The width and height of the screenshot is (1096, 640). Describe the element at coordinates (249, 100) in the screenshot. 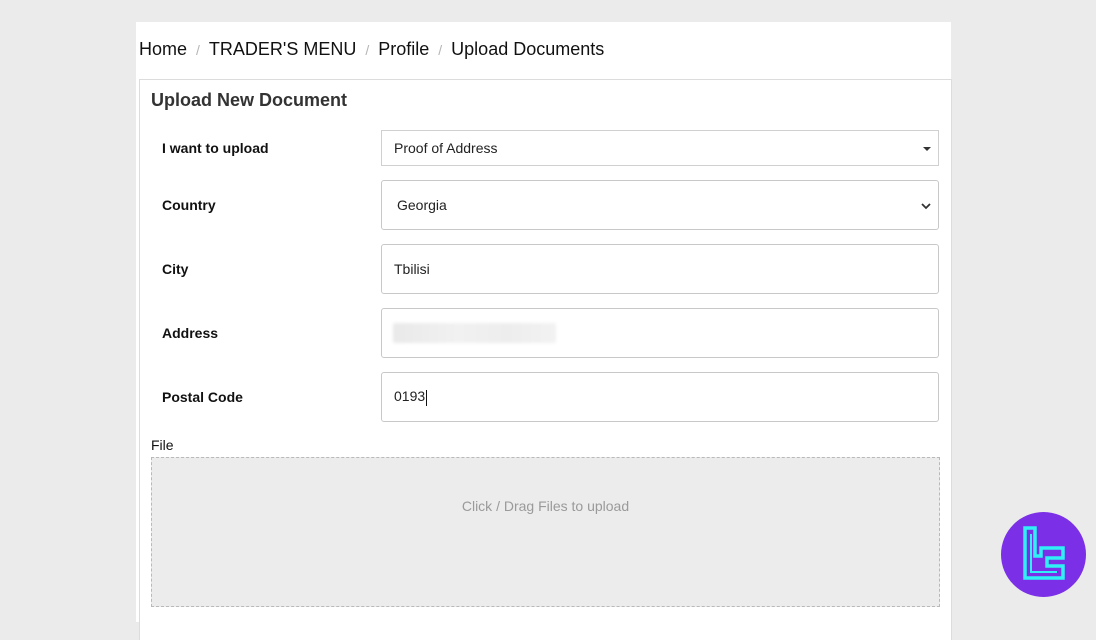

I see `panel-title: Upload New Document` at that location.